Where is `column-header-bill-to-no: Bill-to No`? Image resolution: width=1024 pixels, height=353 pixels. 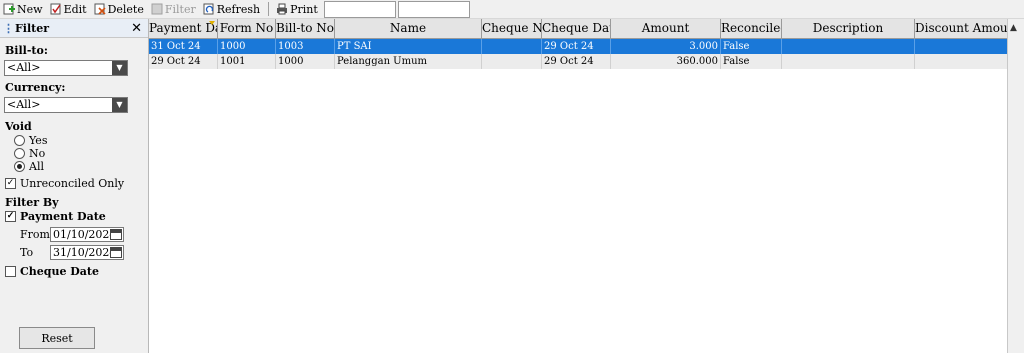 column-header-bill-to-no: Bill-to No is located at coordinates (305, 28).